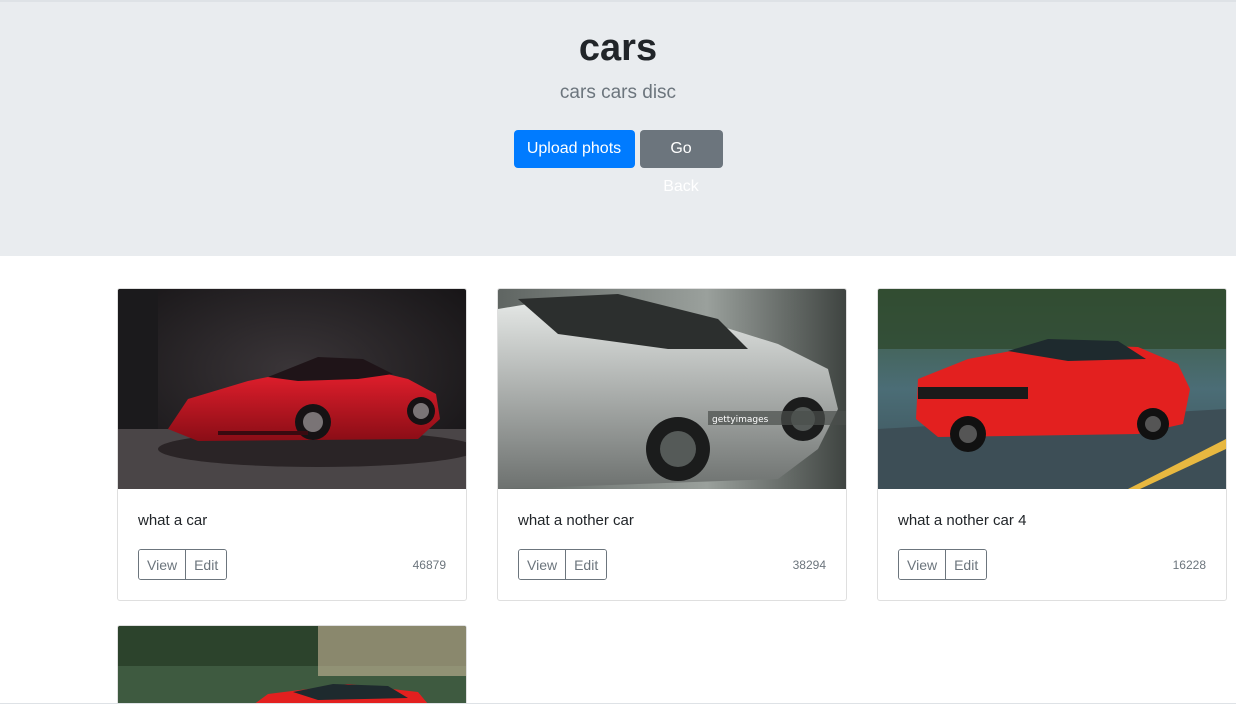  I want to click on card-image-silver-concept-car: gettyimages, so click(672, 389).